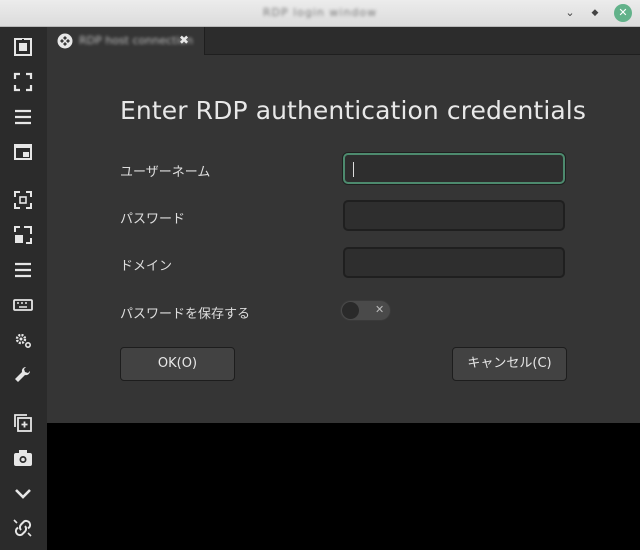  Describe the element at coordinates (623, 13) in the screenshot. I see `close-window-button: ✕` at that location.